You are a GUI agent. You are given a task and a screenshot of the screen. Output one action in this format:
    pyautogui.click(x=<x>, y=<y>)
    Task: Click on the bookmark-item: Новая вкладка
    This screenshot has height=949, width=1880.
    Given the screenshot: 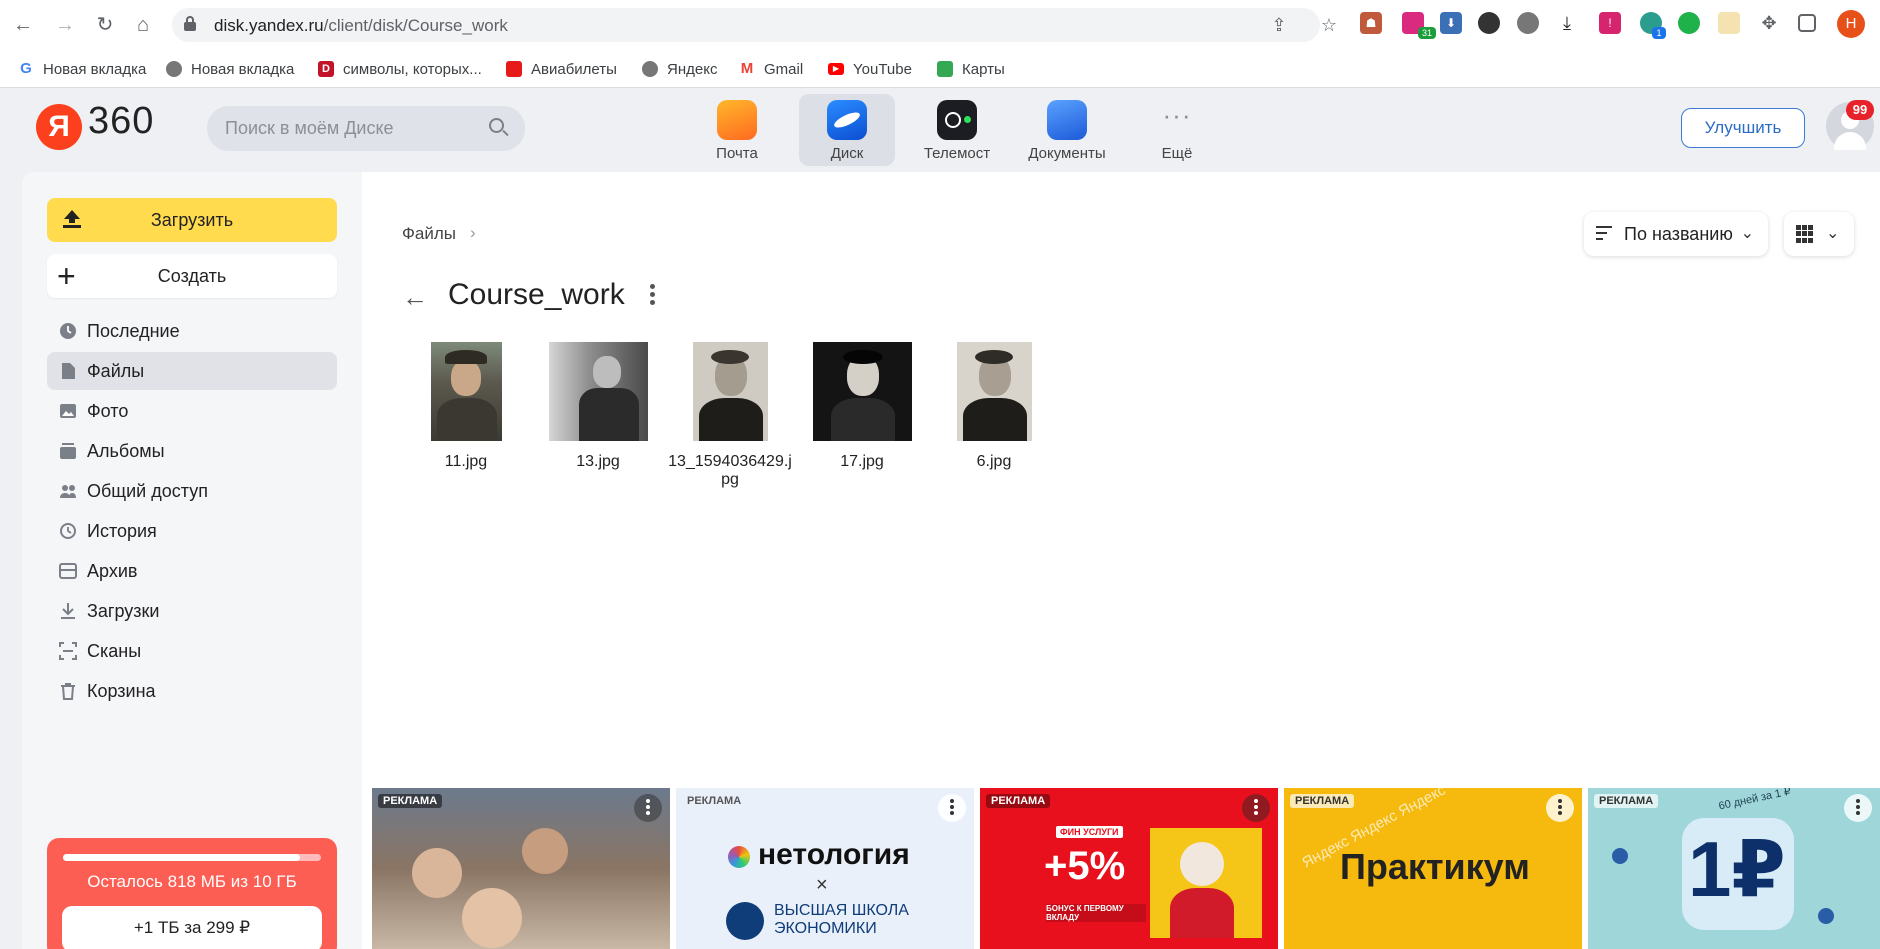 What is the action you would take?
    pyautogui.click(x=230, y=69)
    